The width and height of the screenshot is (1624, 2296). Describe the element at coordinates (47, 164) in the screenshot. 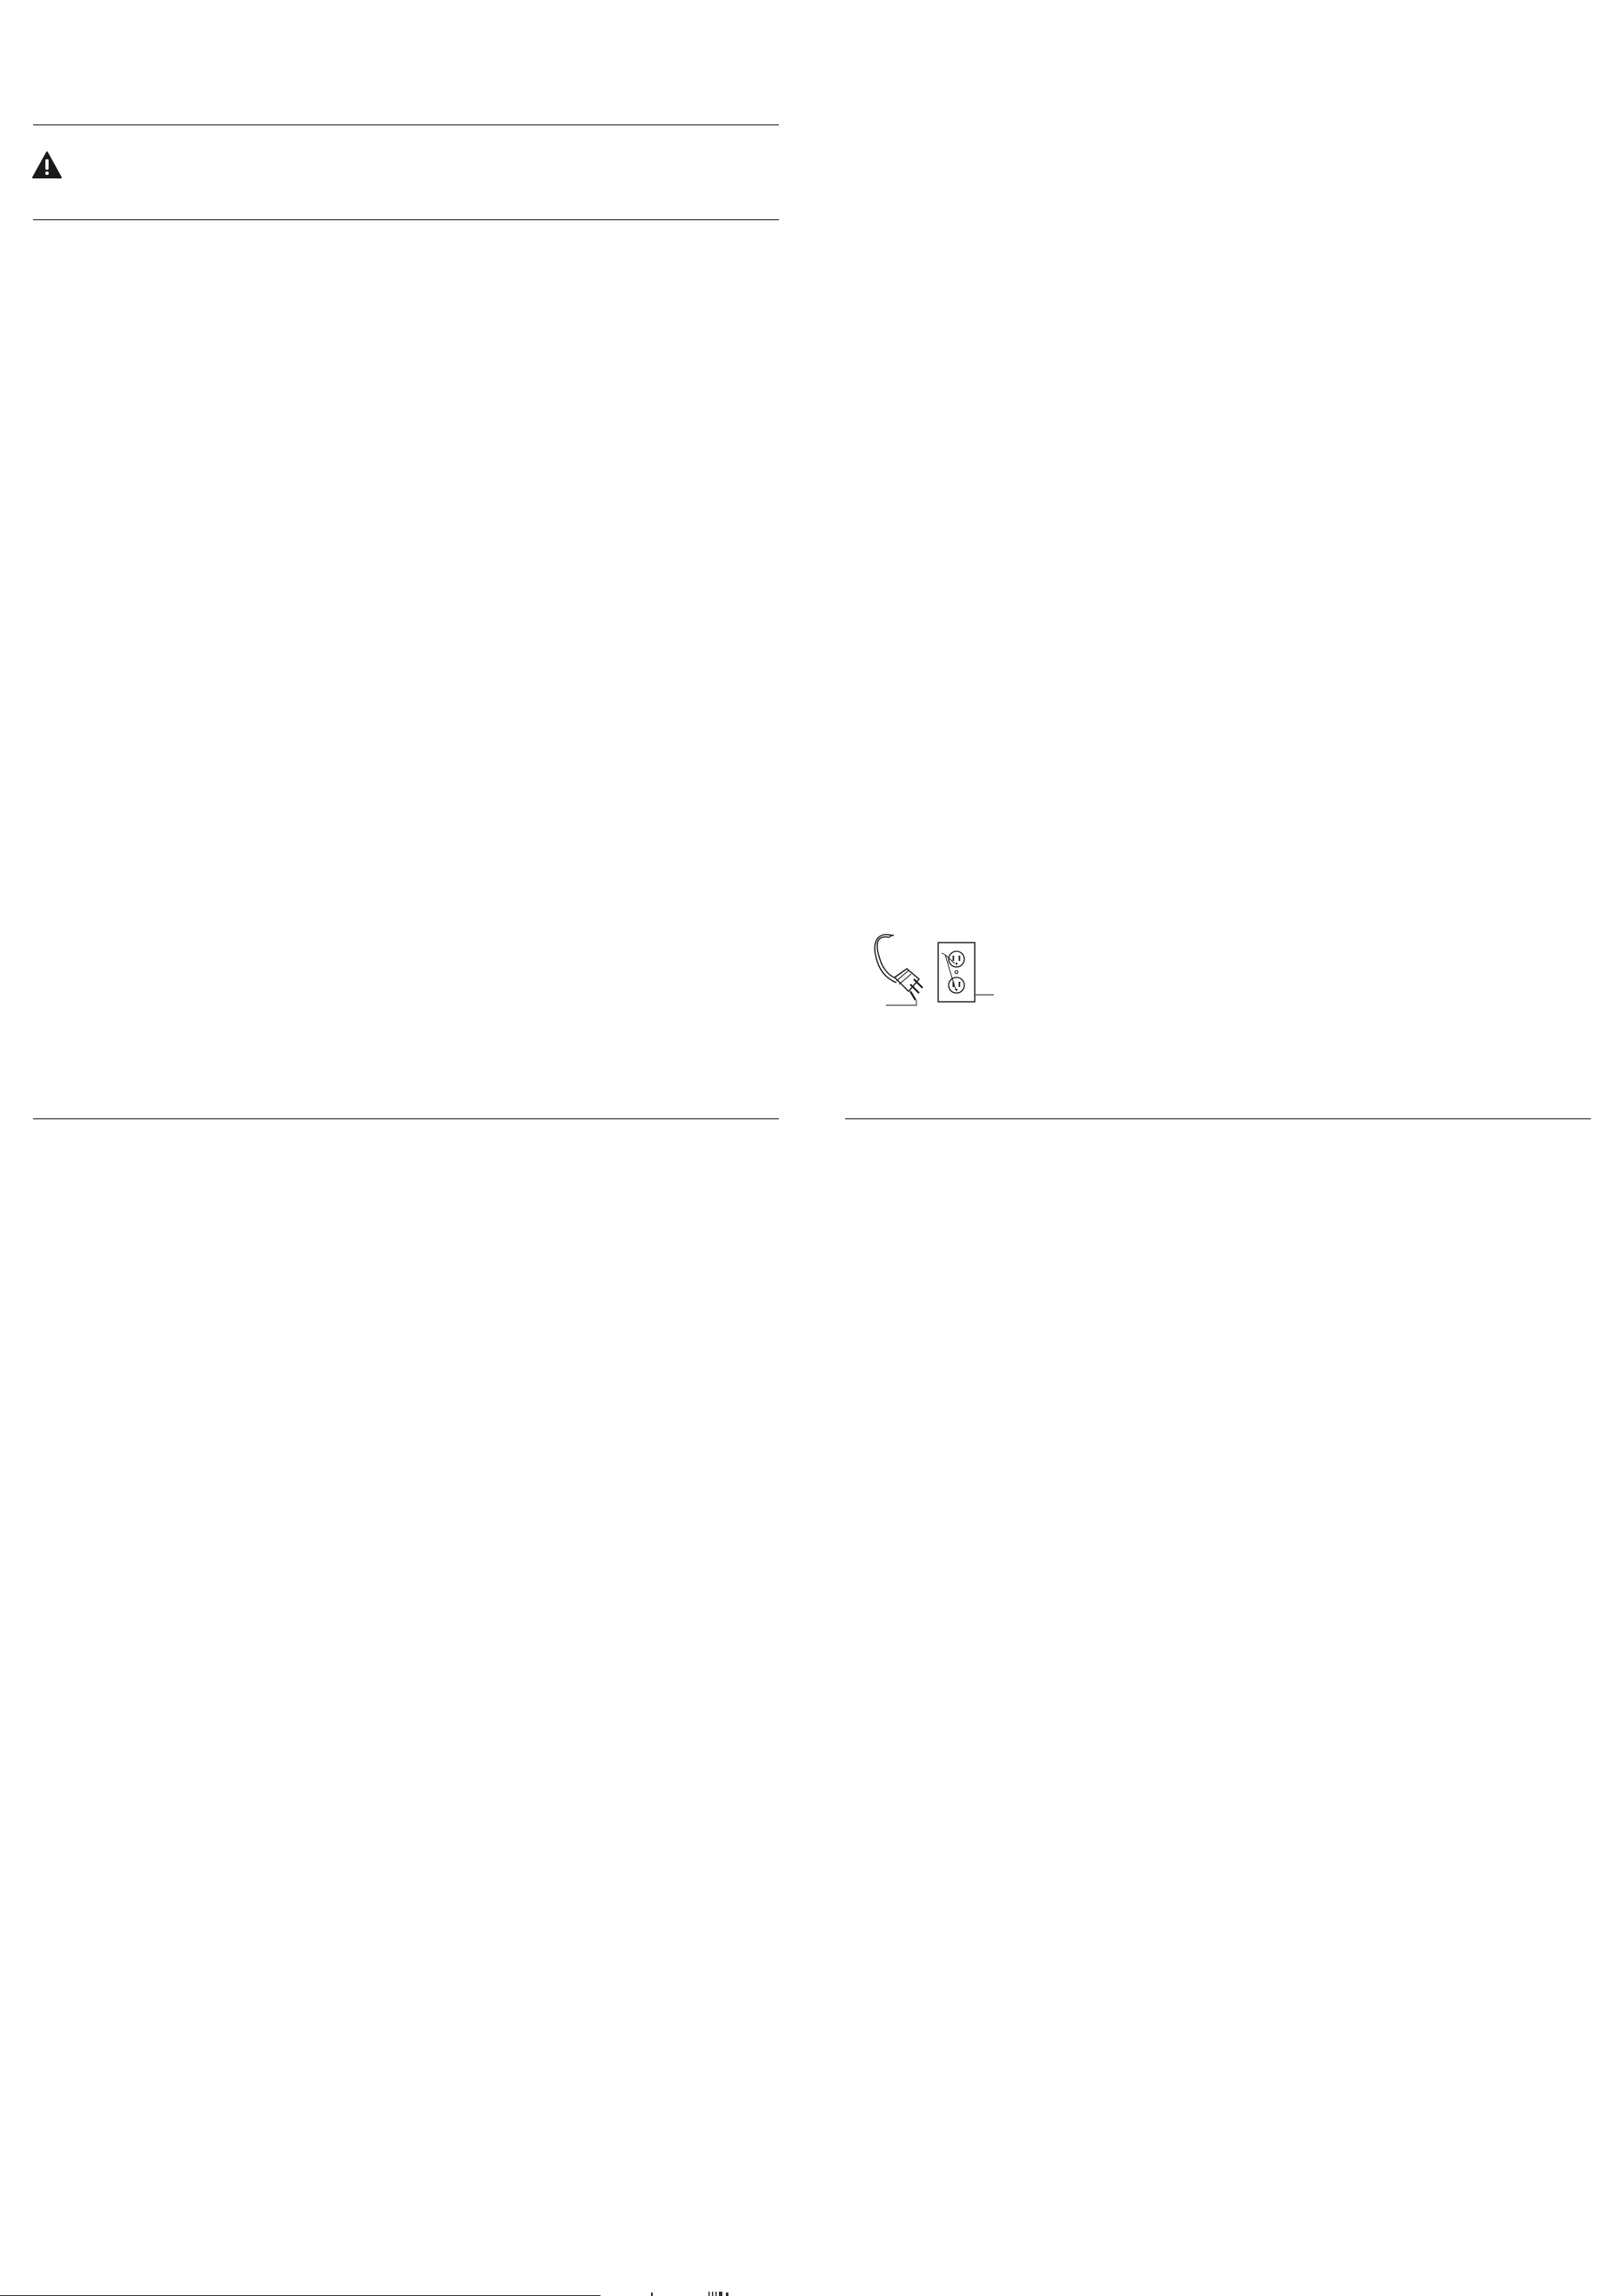

I see `warning-triangle-icon` at that location.